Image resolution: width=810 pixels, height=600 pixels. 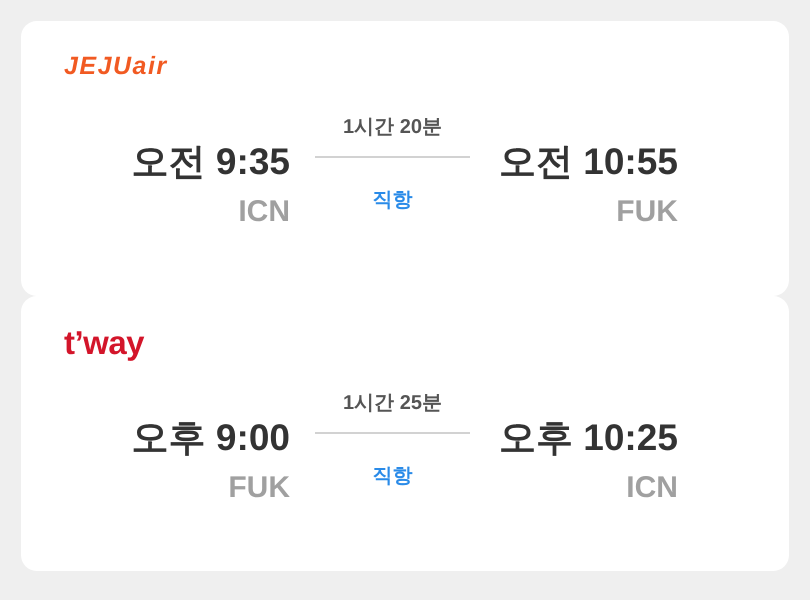 I want to click on departure-time: 오후 9:00, so click(x=211, y=438).